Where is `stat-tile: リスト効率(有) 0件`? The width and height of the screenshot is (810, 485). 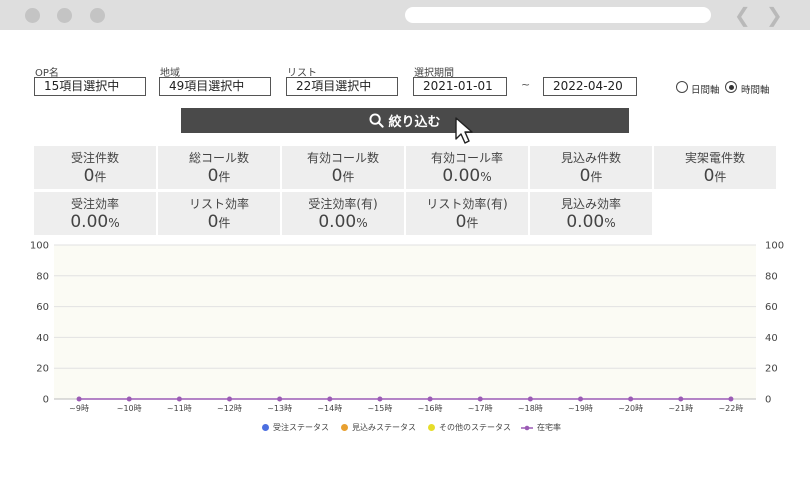 stat-tile: リスト効率(有) 0件 is located at coordinates (467, 213).